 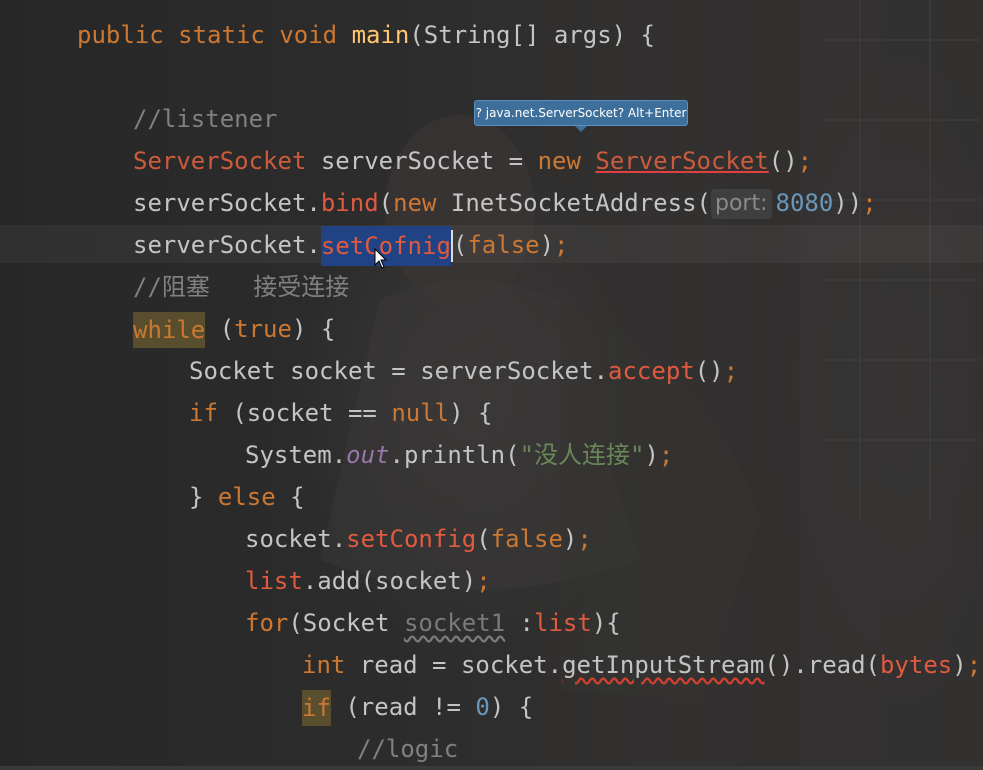 What do you see at coordinates (399, 371) in the screenshot?
I see `code-token: Socket socket = serverSocket.` at bounding box center [399, 371].